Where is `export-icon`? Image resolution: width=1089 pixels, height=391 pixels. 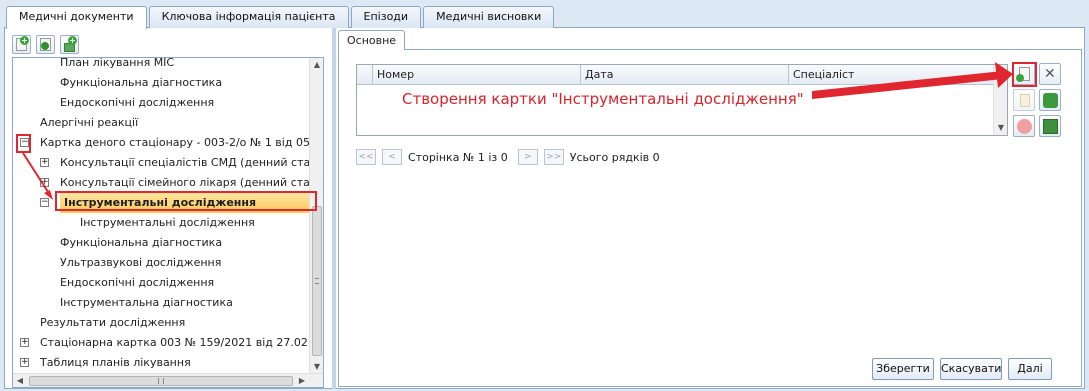
export-icon is located at coordinates (1050, 126).